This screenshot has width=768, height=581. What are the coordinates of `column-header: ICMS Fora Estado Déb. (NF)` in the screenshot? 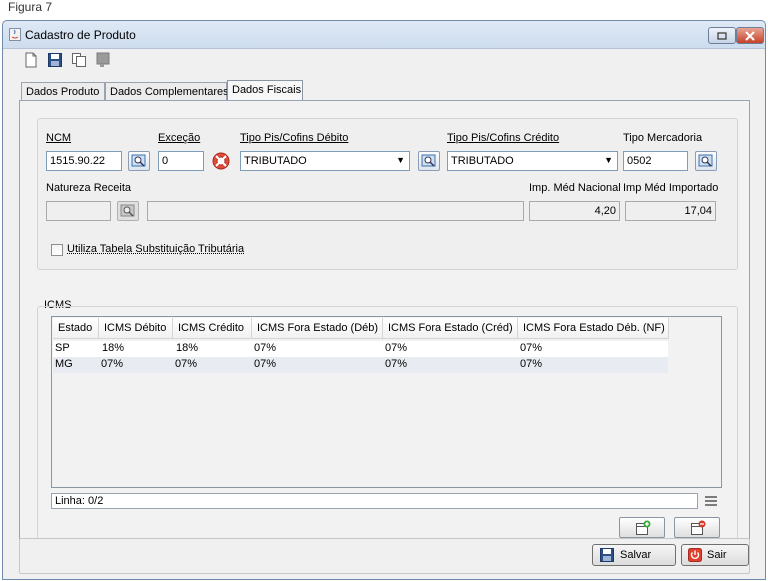 It's located at (593, 328).